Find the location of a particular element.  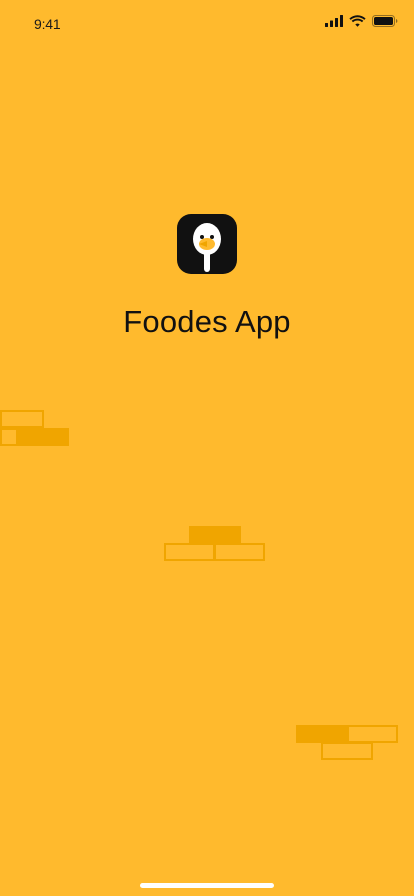

app-logo is located at coordinates (207, 244).